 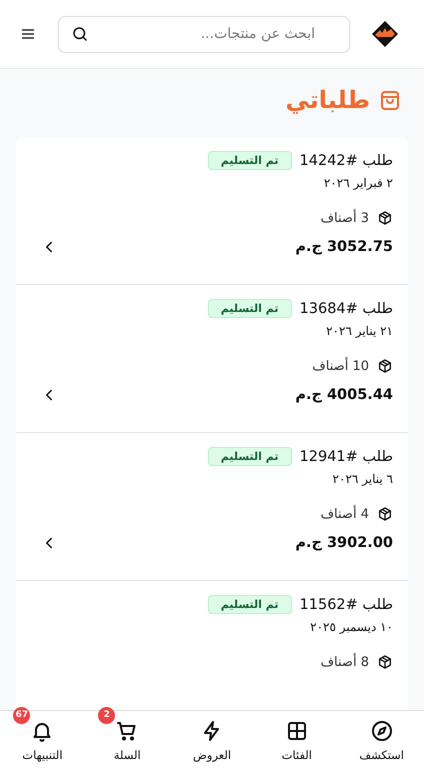 What do you see at coordinates (346, 456) in the screenshot?
I see `order-title: طلب #12941` at bounding box center [346, 456].